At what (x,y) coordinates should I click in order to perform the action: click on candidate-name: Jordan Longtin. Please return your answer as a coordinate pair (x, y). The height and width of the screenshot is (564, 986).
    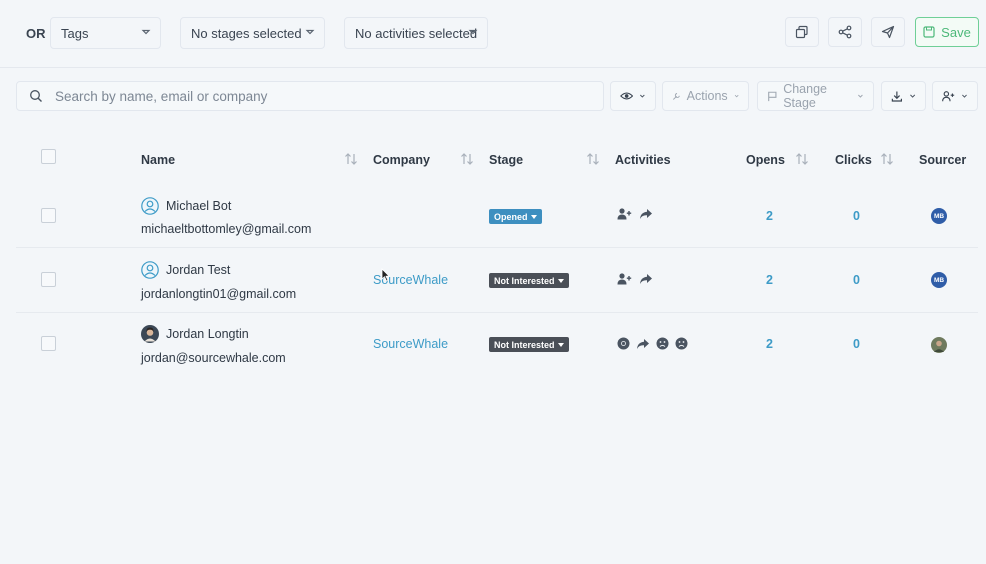
    Looking at the image, I should click on (207, 334).